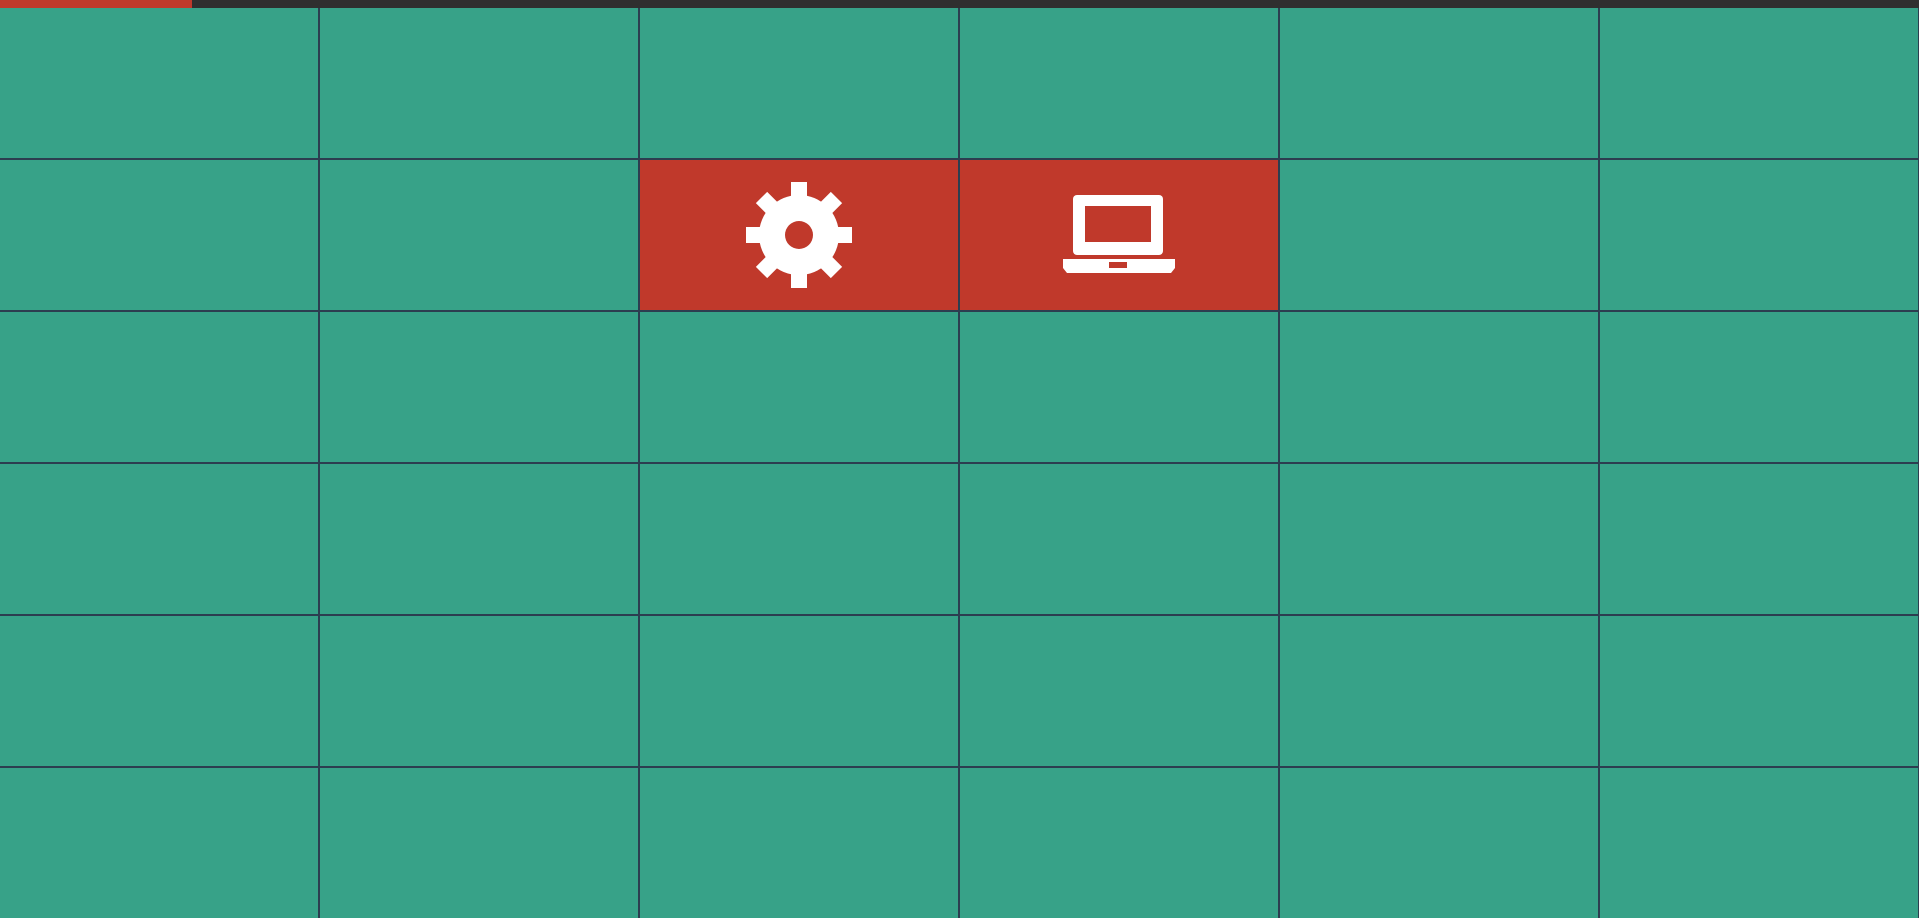  What do you see at coordinates (1759, 235) in the screenshot?
I see `card-tile-r1-c5` at bounding box center [1759, 235].